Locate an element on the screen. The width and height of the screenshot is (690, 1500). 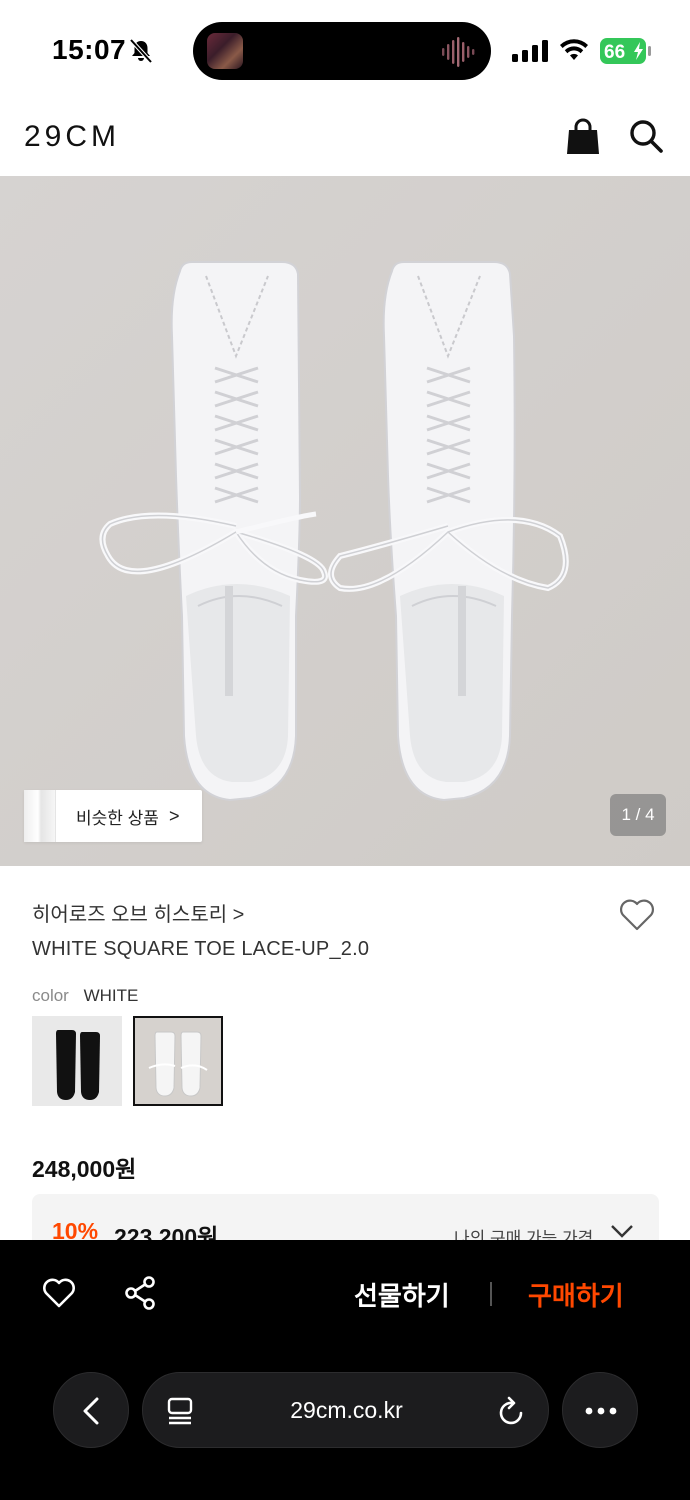
wifi-icon is located at coordinates (574, 49).